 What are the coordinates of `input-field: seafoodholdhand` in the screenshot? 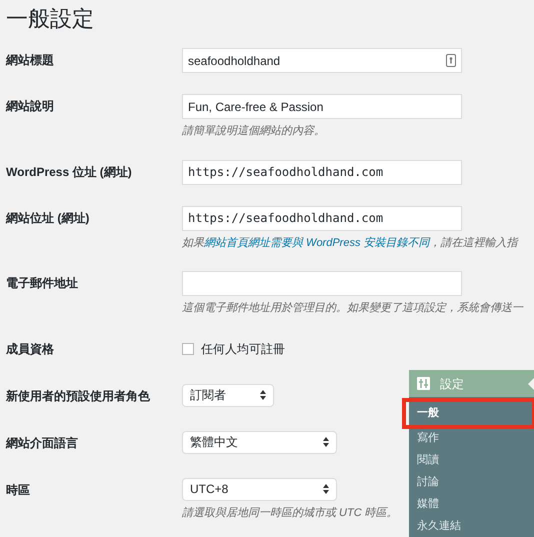 It's located at (322, 60).